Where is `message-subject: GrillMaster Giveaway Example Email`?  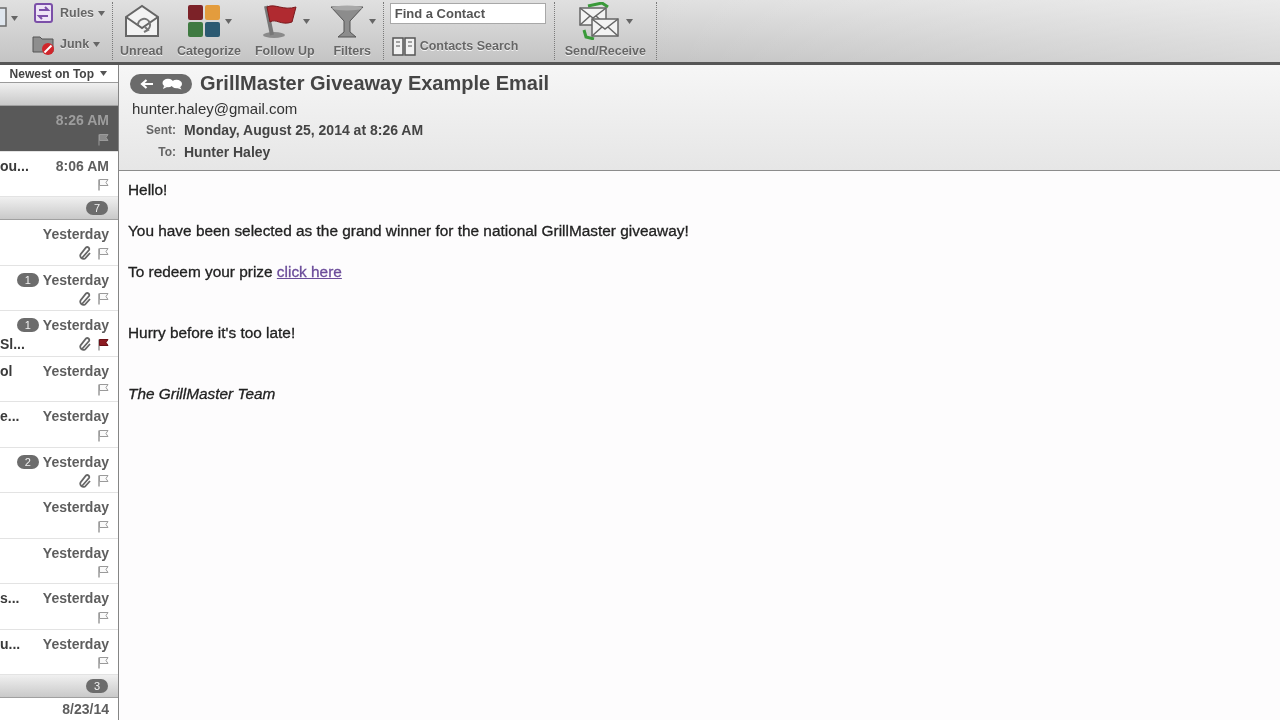 message-subject: GrillMaster Giveaway Example Email is located at coordinates (375, 83).